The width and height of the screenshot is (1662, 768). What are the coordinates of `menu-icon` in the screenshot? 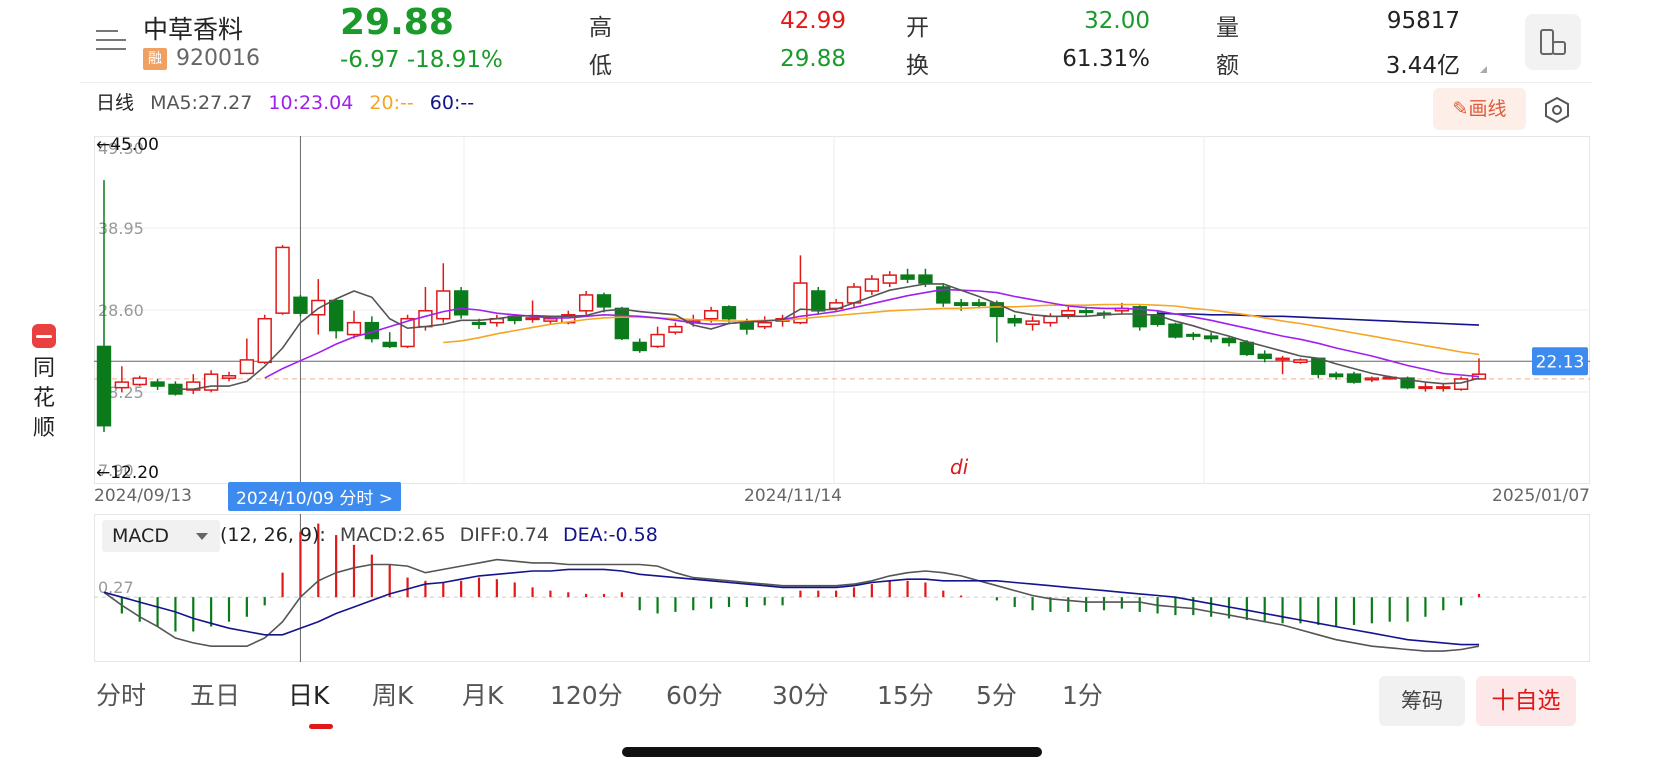 It's located at (111, 40).